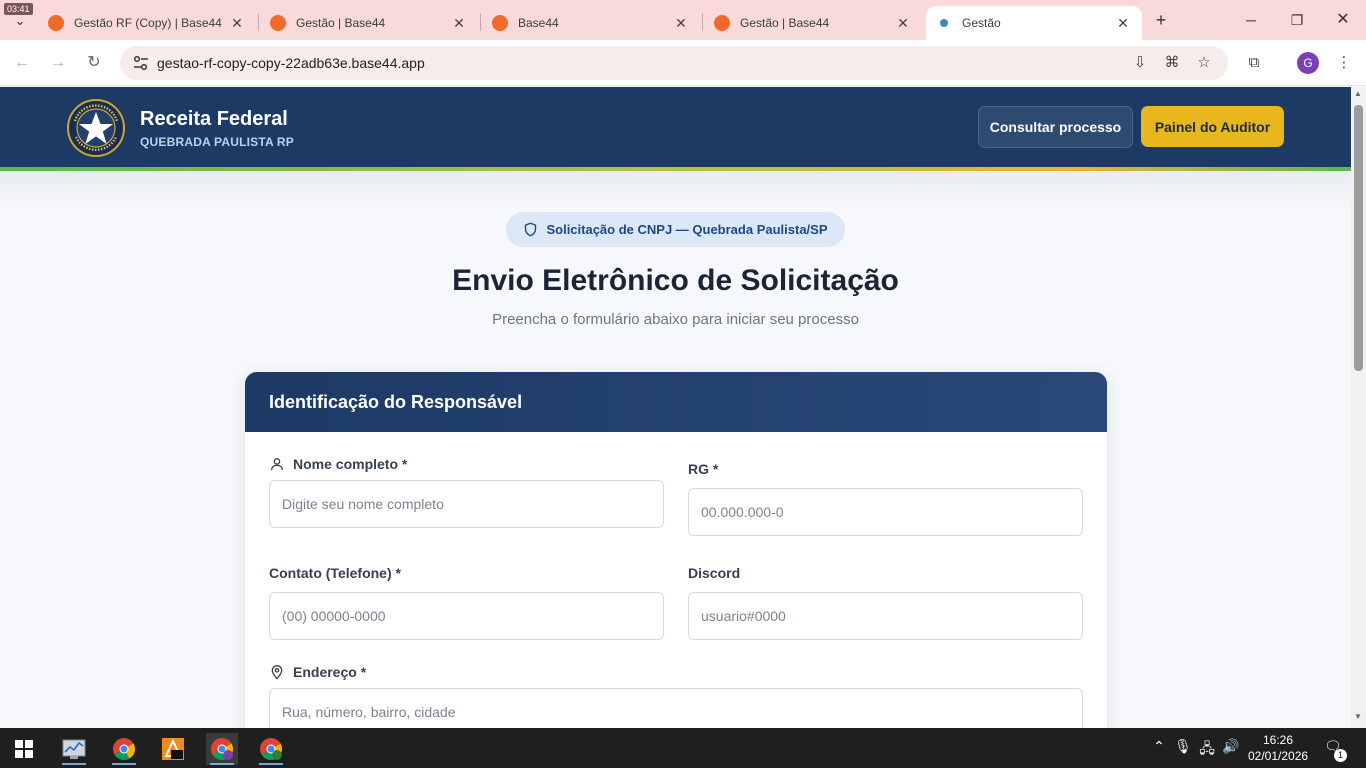 This screenshot has height=768, width=1366. Describe the element at coordinates (1055, 127) in the screenshot. I see `consult-process-button: Consultar processo` at that location.